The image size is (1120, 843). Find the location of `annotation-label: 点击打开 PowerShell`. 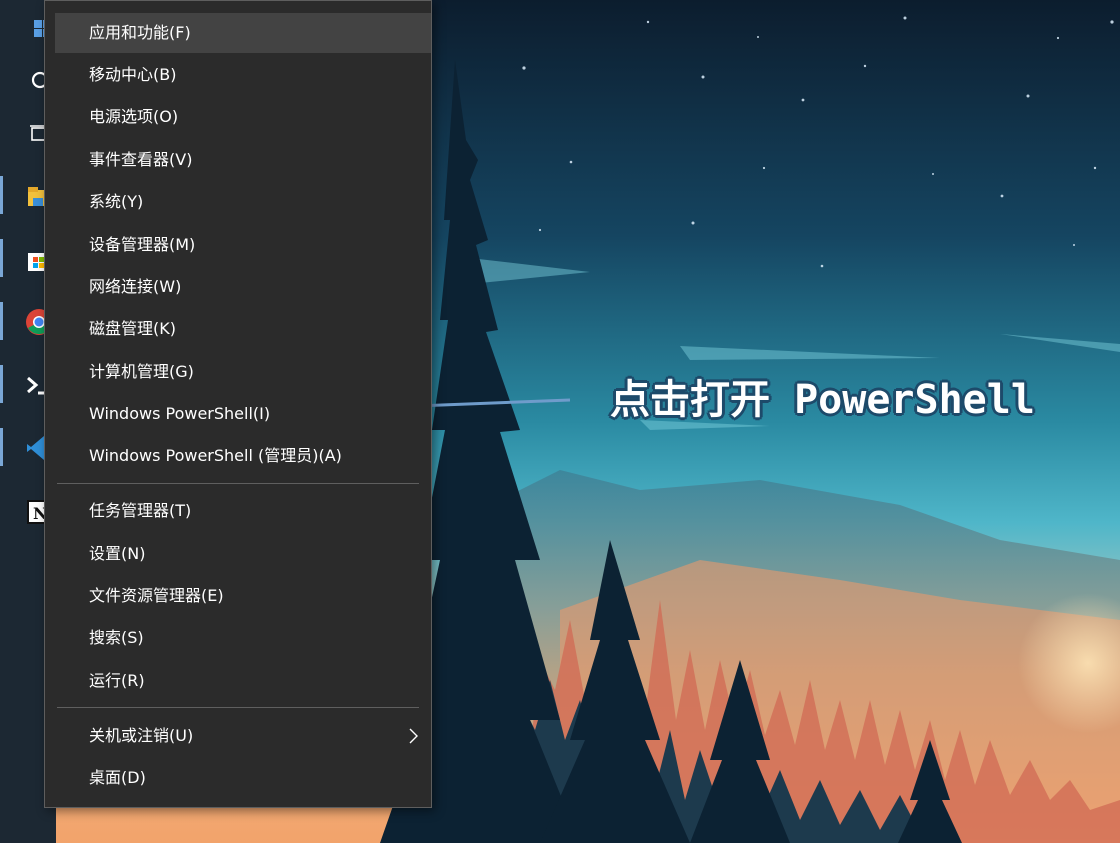

annotation-label: 点击打开 PowerShell is located at coordinates (822, 400).